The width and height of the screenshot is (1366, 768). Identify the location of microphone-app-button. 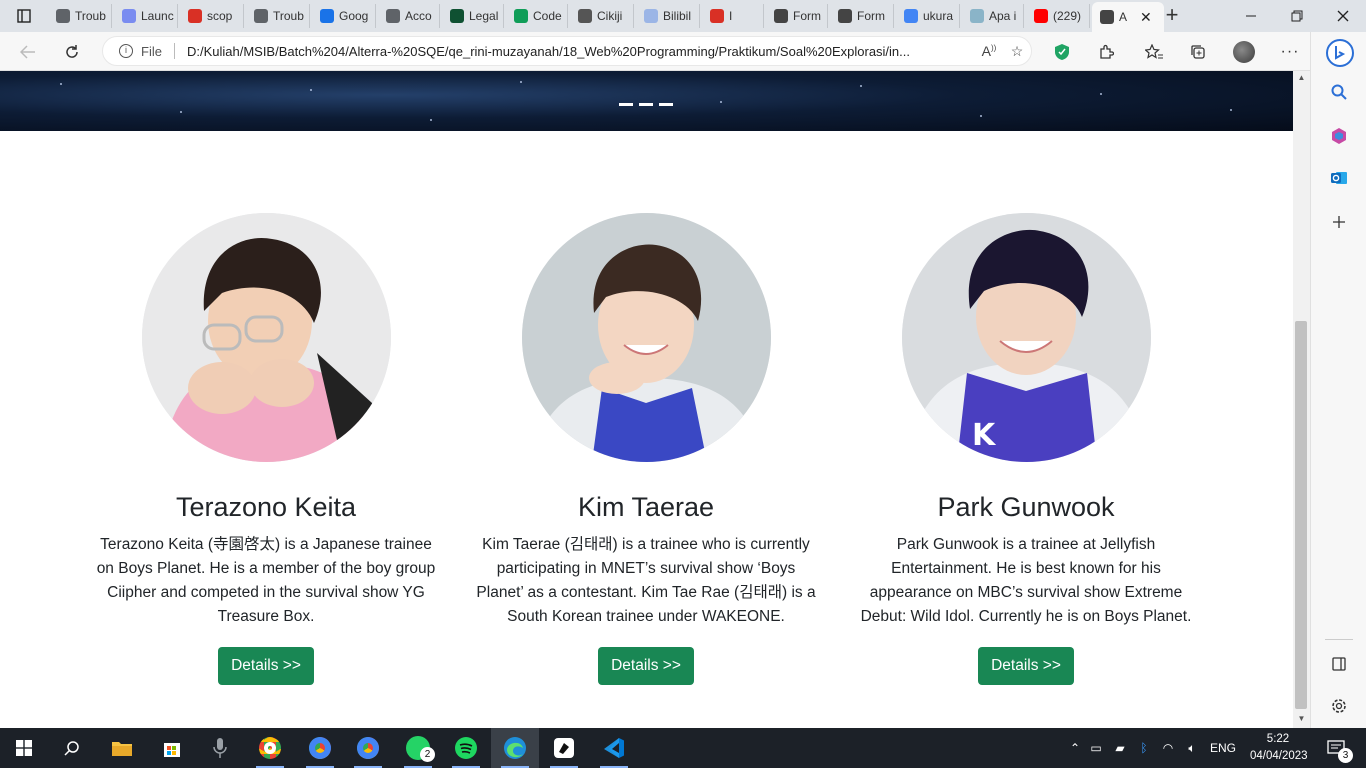
(220, 748).